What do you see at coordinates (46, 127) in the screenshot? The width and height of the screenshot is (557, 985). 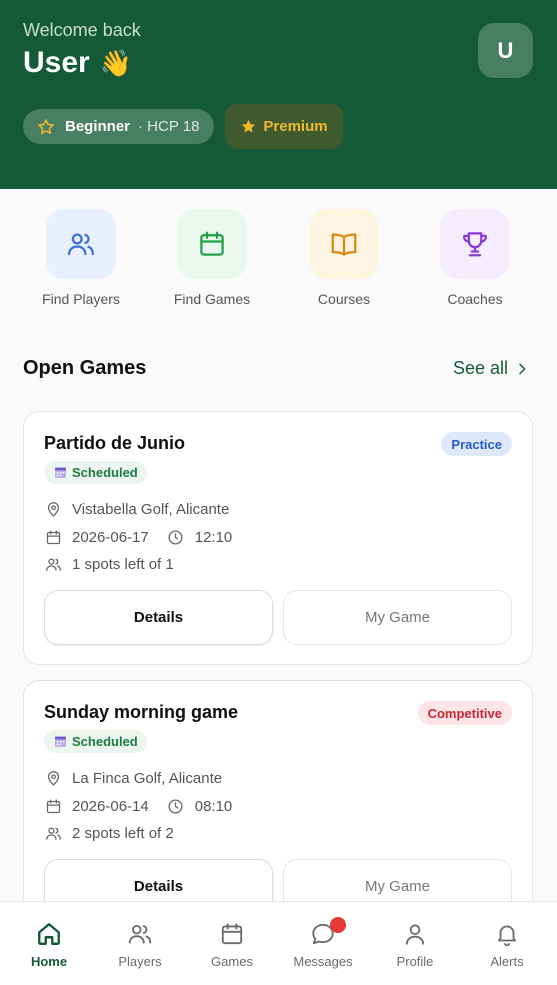 I see `star-outline-icon` at bounding box center [46, 127].